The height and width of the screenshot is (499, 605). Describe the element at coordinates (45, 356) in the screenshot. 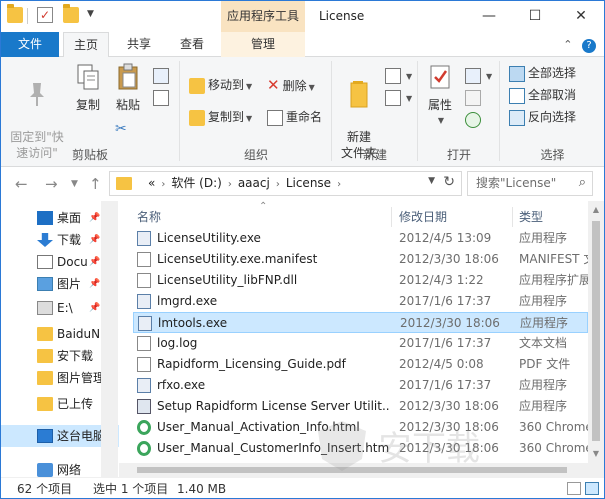

I see `folder-icon` at that location.